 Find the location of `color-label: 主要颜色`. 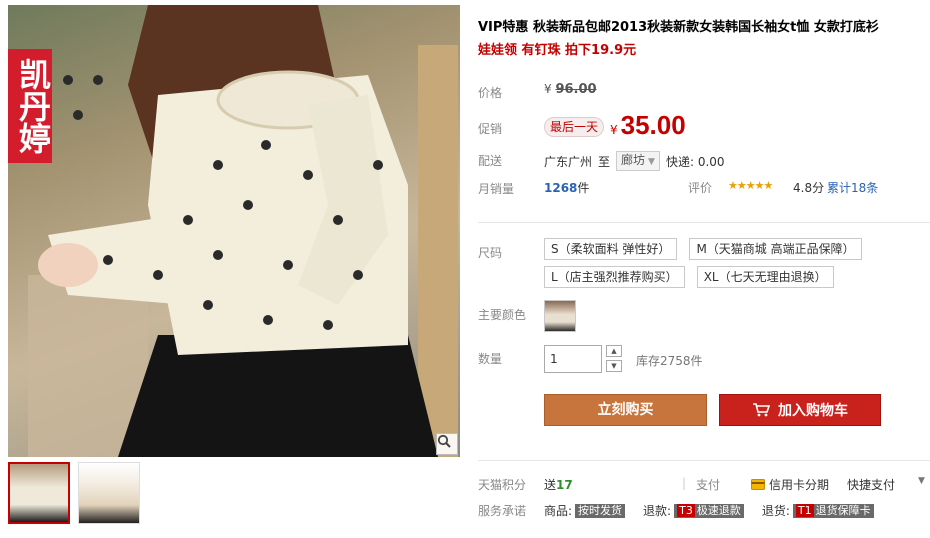

color-label: 主要颜色 is located at coordinates (502, 315).